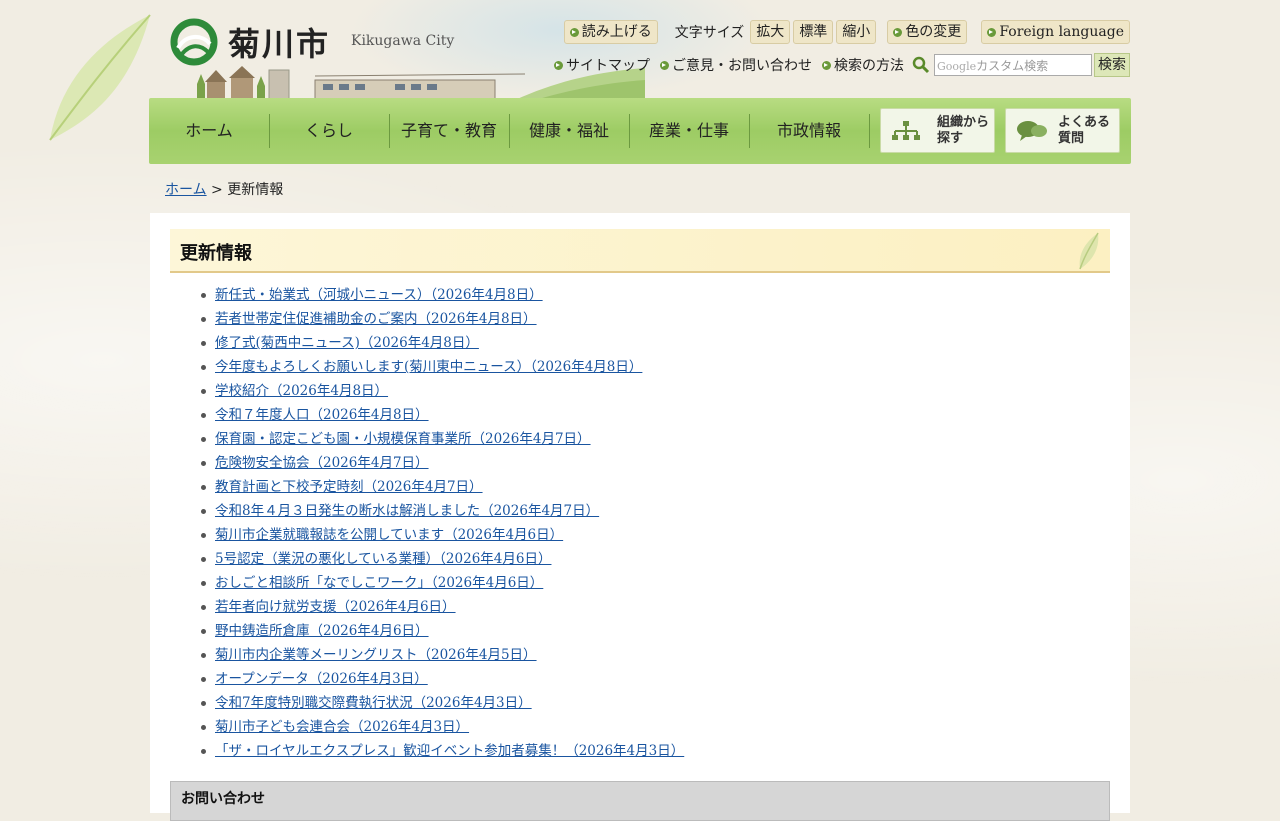  What do you see at coordinates (376, 655) in the screenshot?
I see `update-link: 菊川市内企業等メーリングリスト（2026年4月5日）` at bounding box center [376, 655].